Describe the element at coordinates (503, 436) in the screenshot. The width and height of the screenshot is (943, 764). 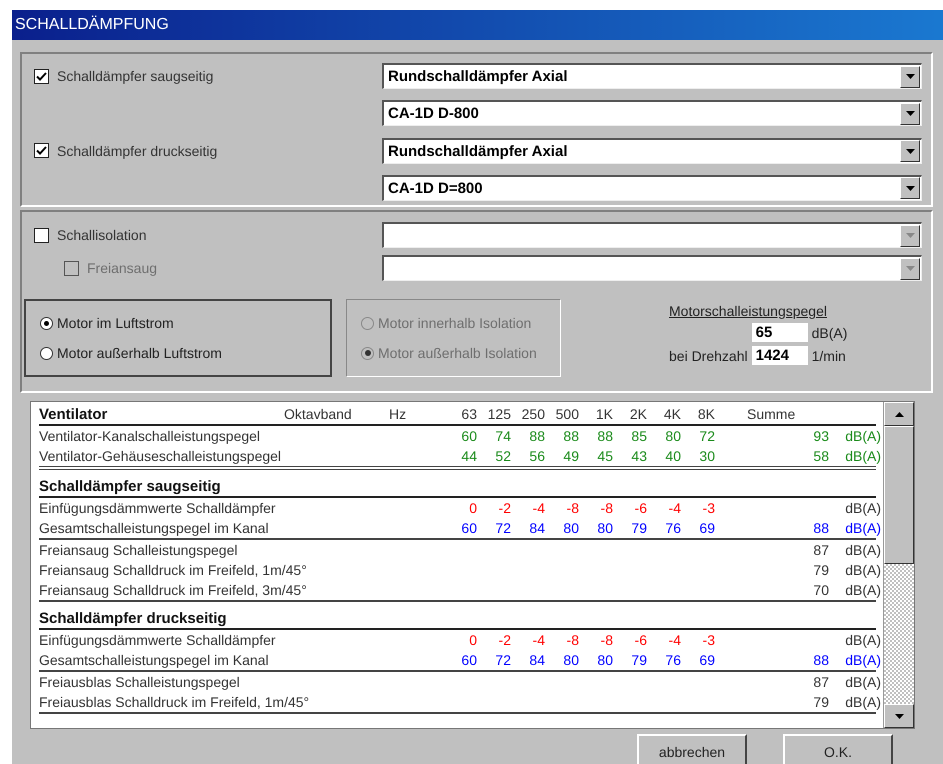
I see `table-cell-text: 74` at that location.